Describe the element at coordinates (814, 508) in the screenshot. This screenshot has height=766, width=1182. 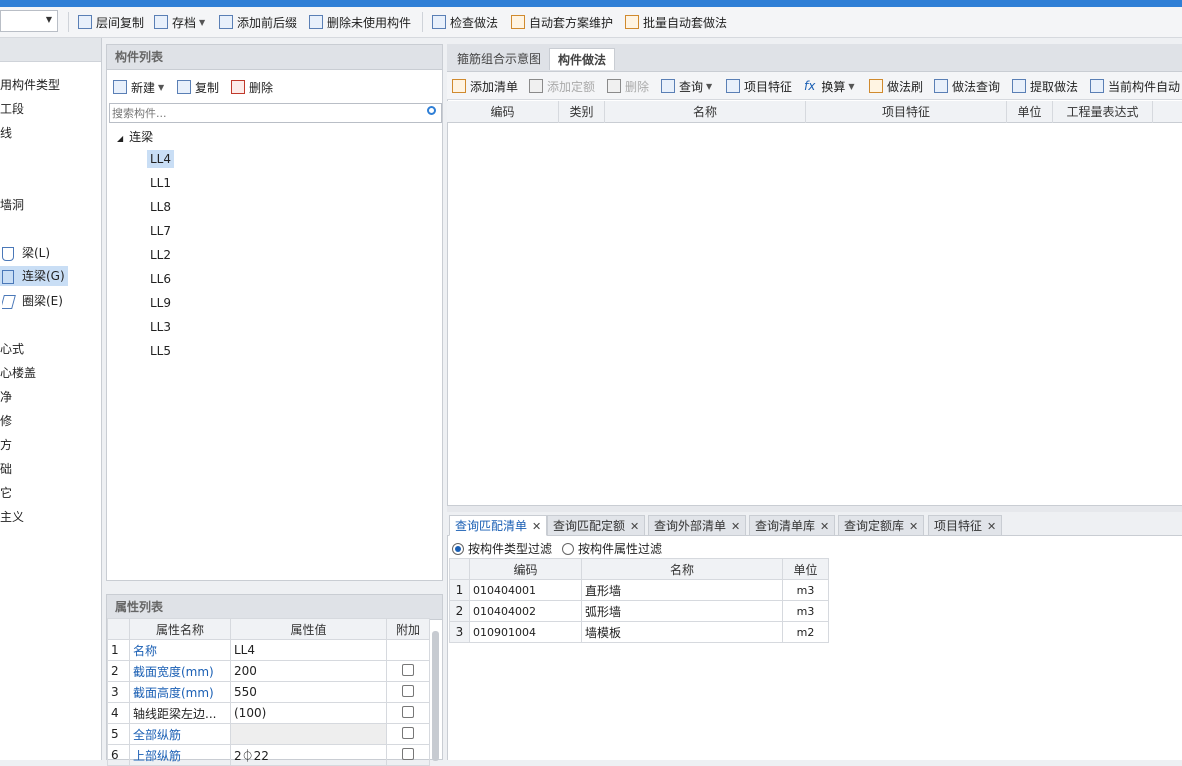
I see `horizontal-splitter` at that location.